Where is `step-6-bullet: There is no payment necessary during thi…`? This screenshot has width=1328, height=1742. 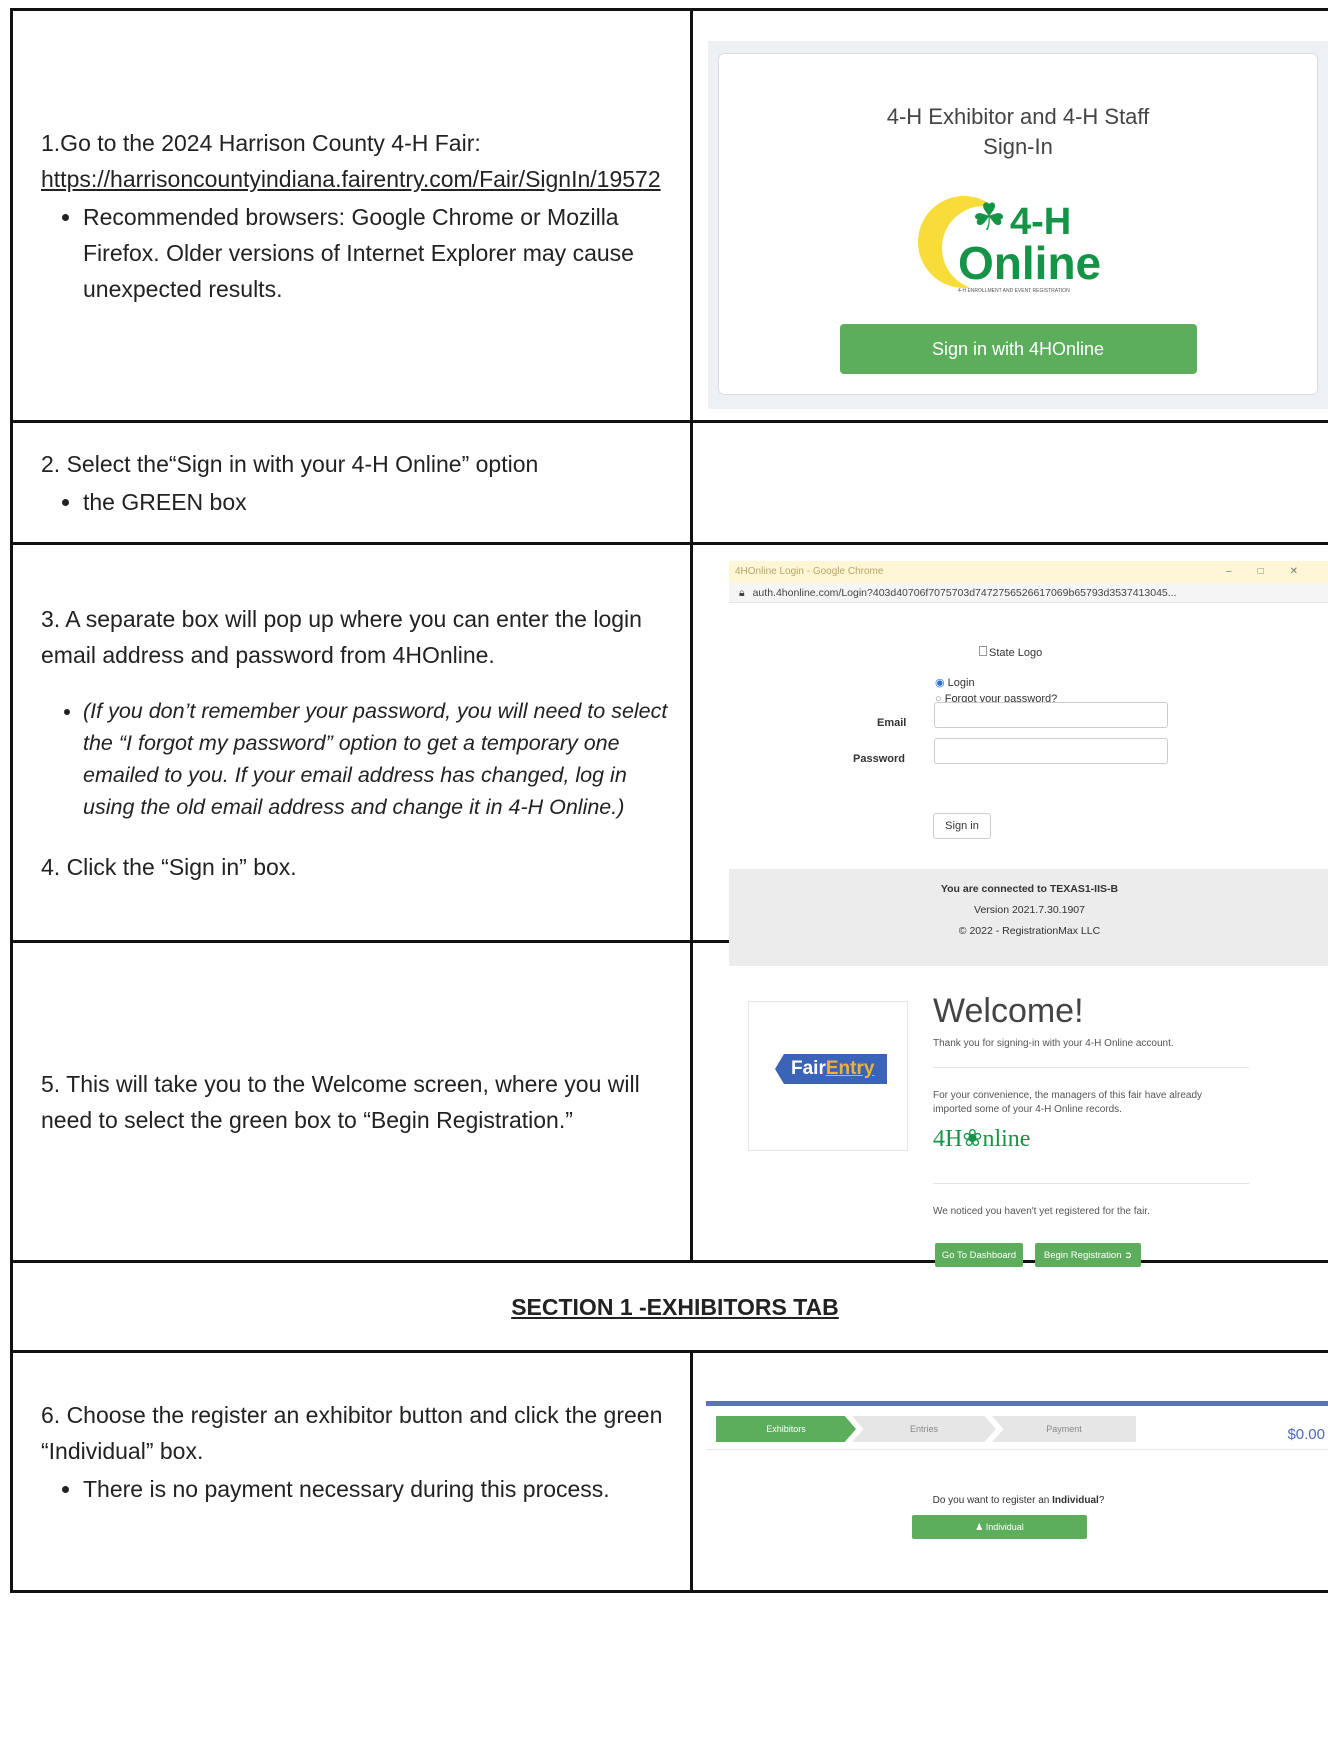 step-6-bullet: There is no payment necessary during thi… is located at coordinates (375, 1489).